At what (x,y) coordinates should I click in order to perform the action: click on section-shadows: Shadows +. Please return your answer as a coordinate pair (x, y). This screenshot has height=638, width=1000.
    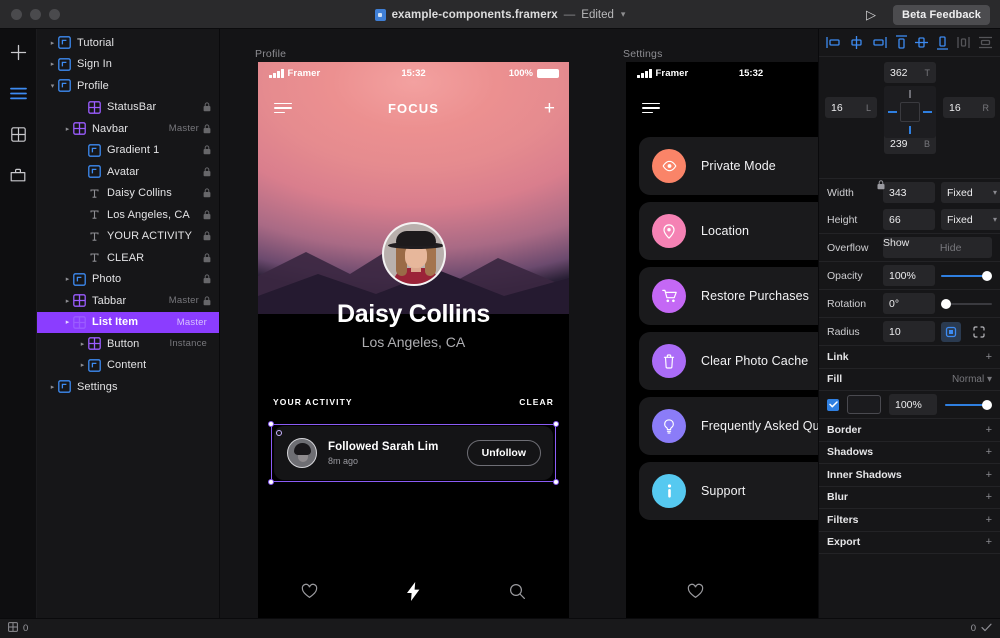
    Looking at the image, I should click on (909, 453).